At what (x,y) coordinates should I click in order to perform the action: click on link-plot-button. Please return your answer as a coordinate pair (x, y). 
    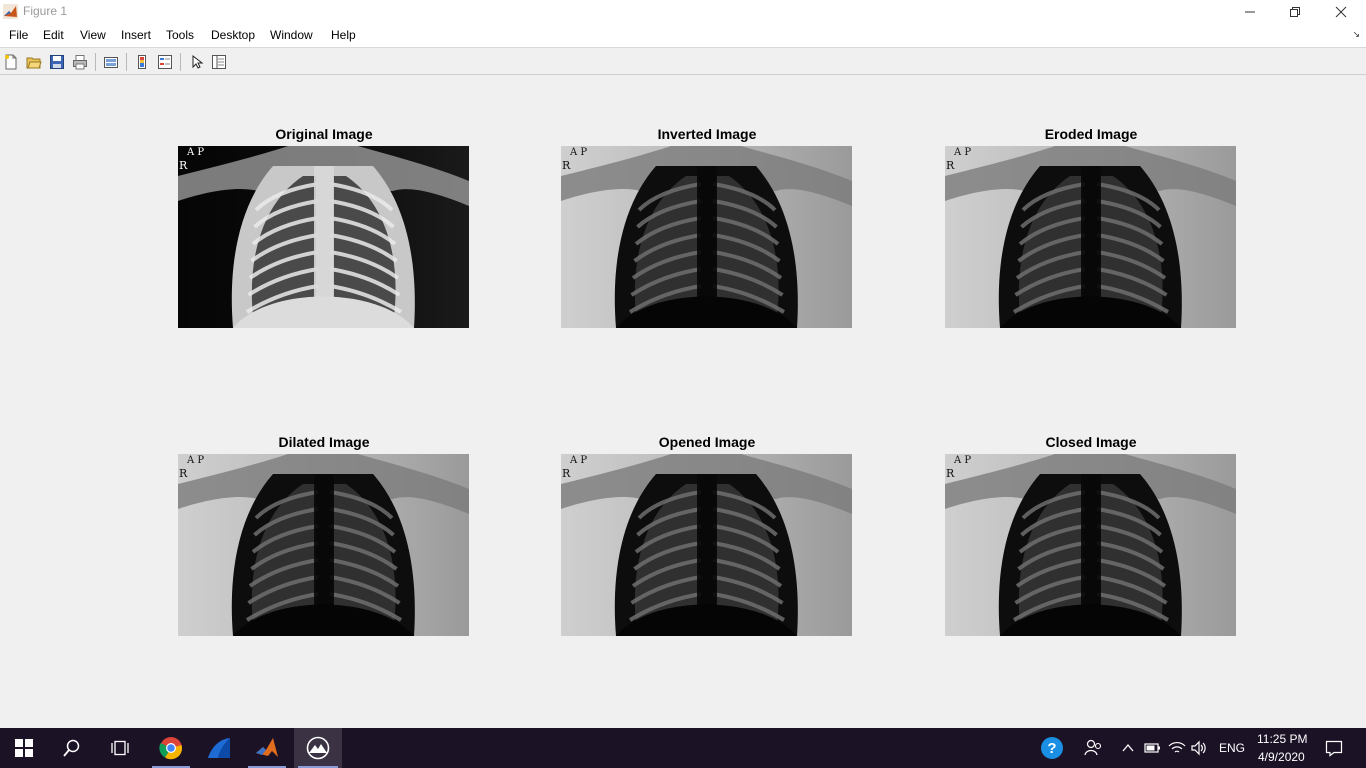
    Looking at the image, I should click on (111, 62).